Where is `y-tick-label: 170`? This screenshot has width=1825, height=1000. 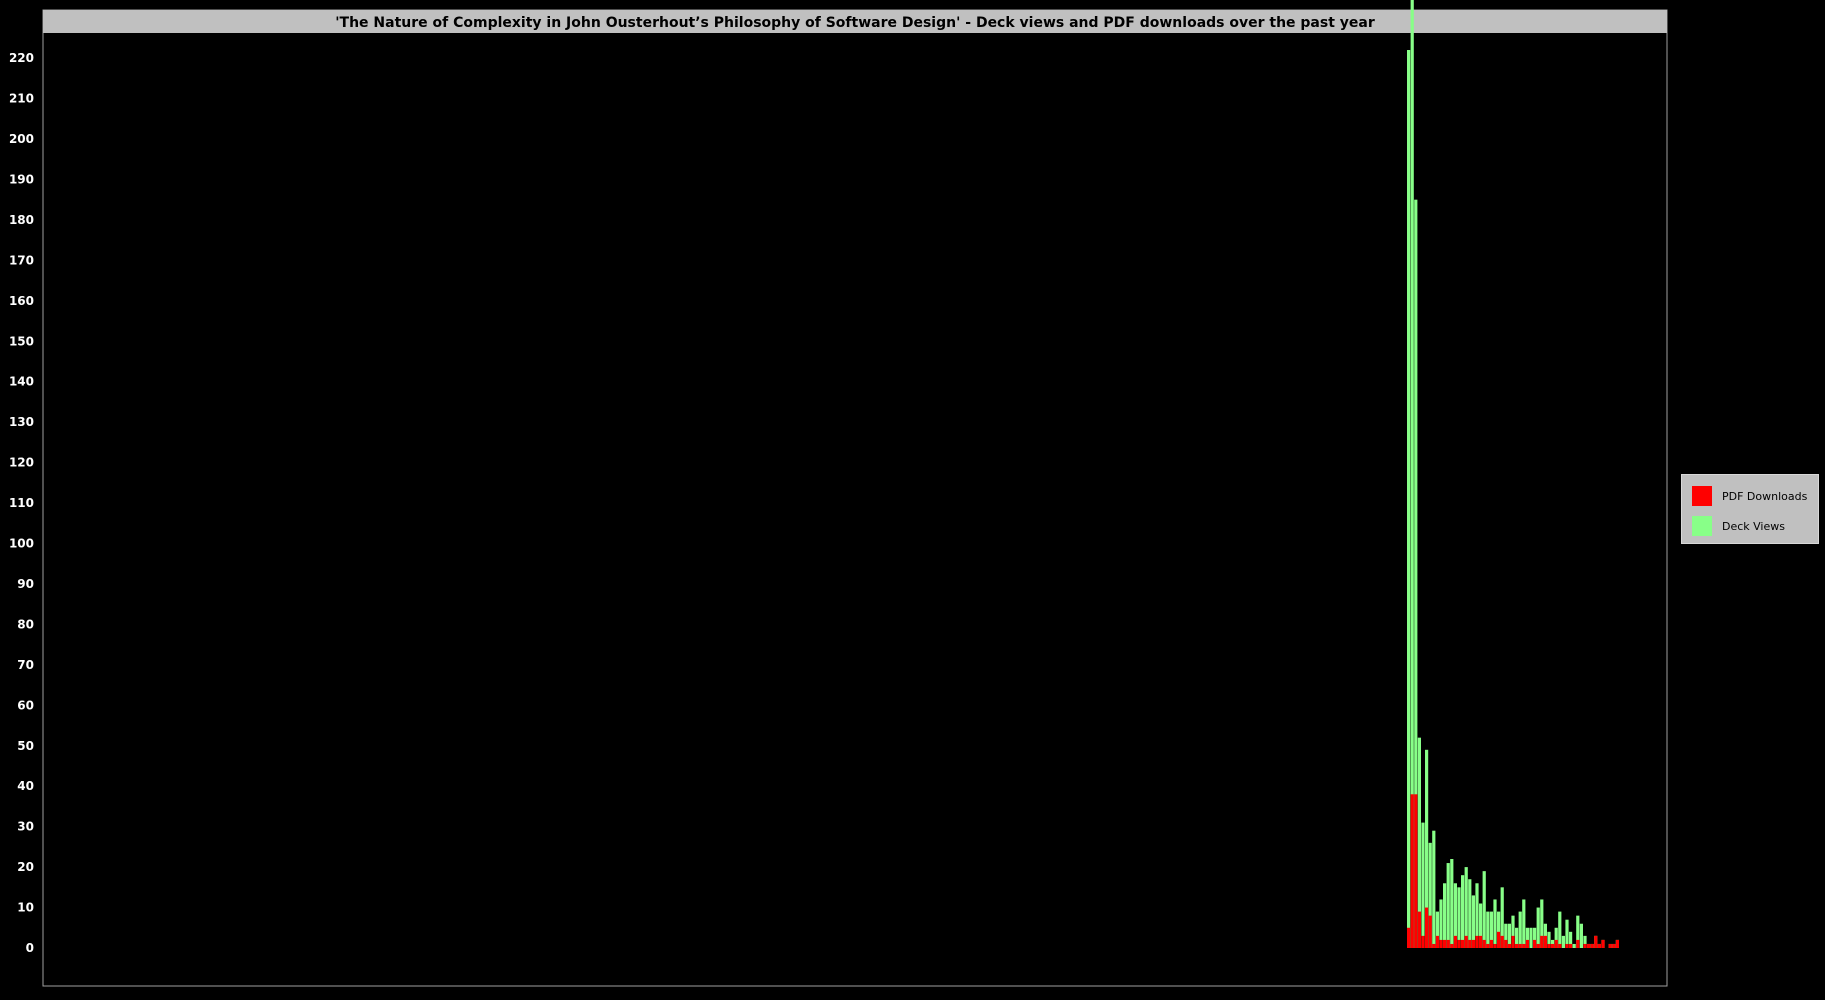
y-tick-label: 170 is located at coordinates (21, 260).